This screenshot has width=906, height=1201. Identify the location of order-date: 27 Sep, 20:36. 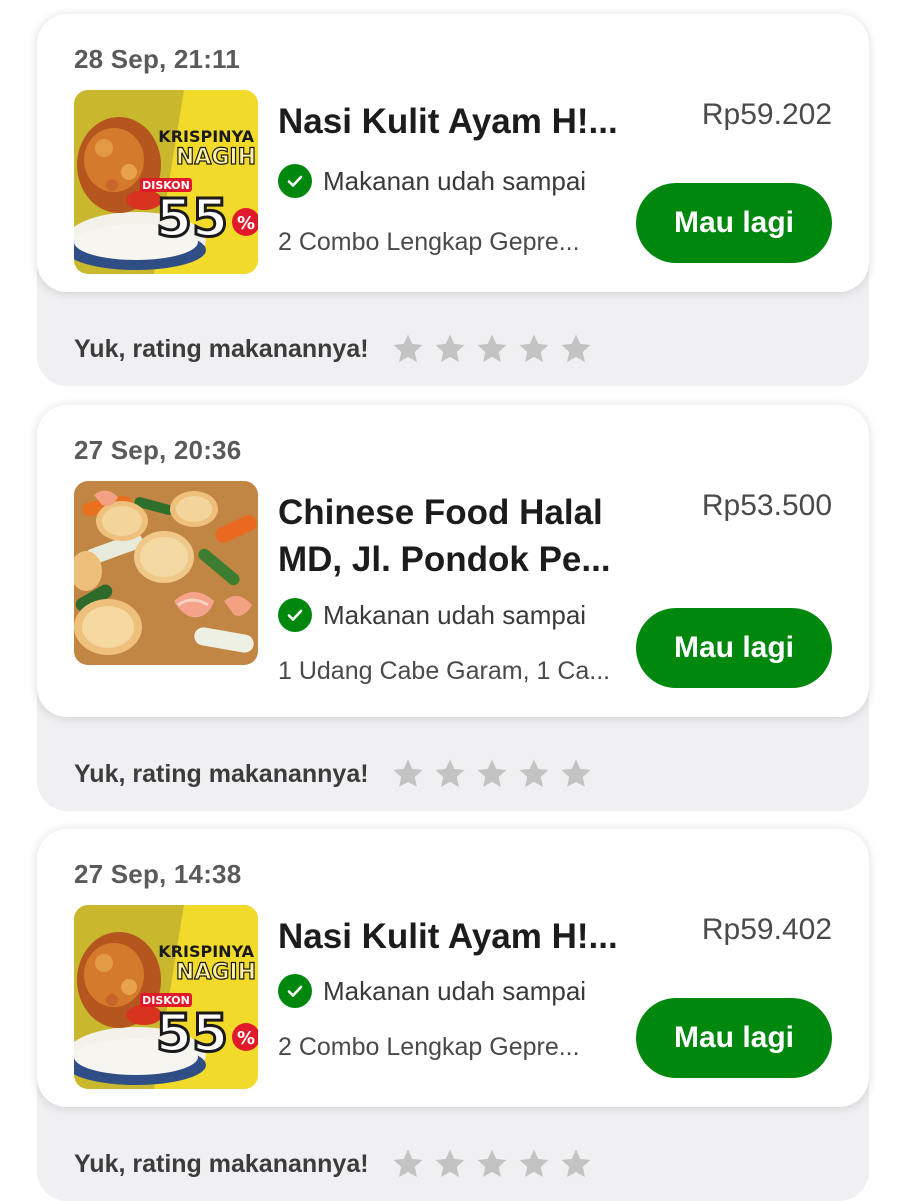
(158, 450).